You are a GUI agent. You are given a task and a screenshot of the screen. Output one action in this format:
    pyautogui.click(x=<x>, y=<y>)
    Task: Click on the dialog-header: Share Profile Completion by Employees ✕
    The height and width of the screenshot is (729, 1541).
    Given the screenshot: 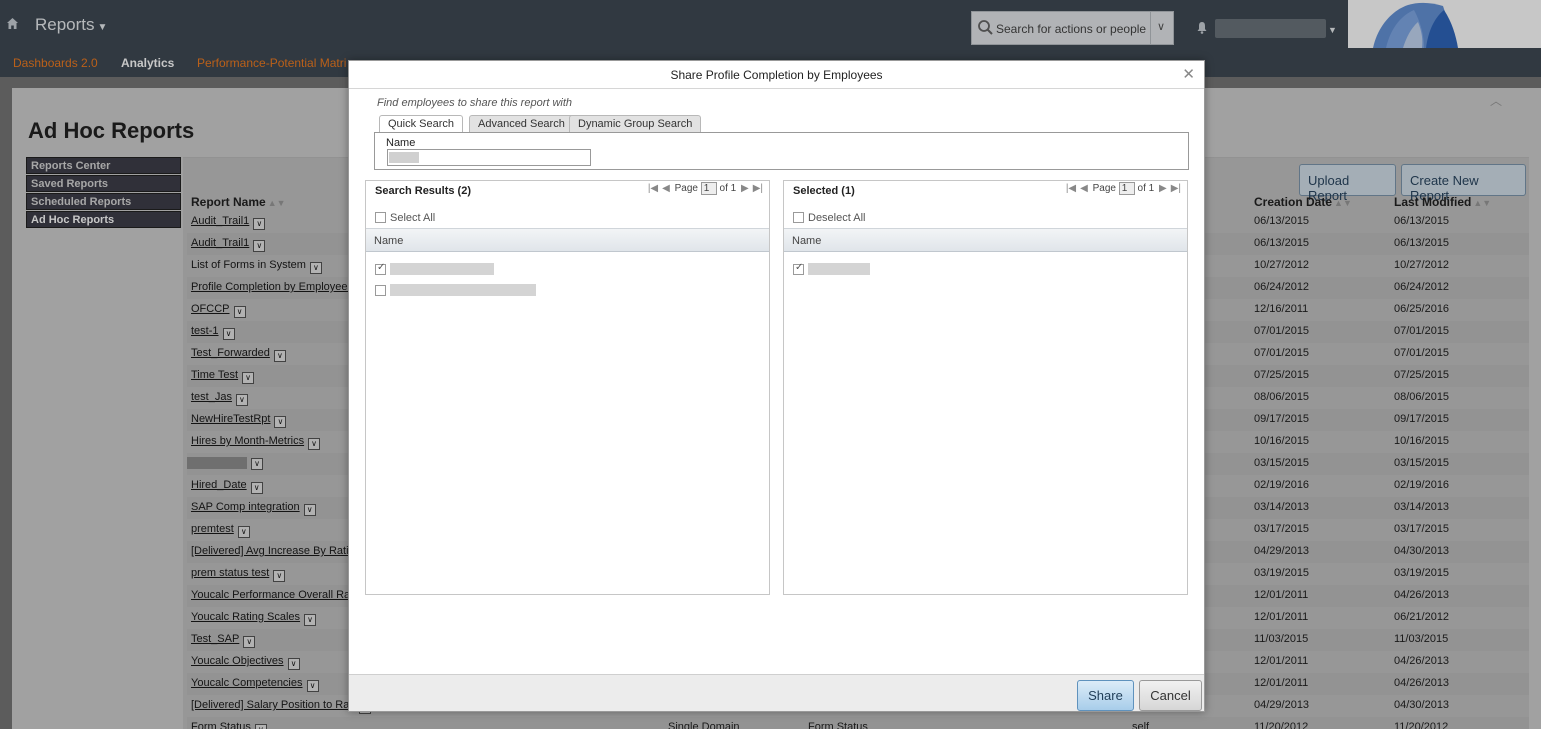 What is the action you would take?
    pyautogui.click(x=776, y=75)
    